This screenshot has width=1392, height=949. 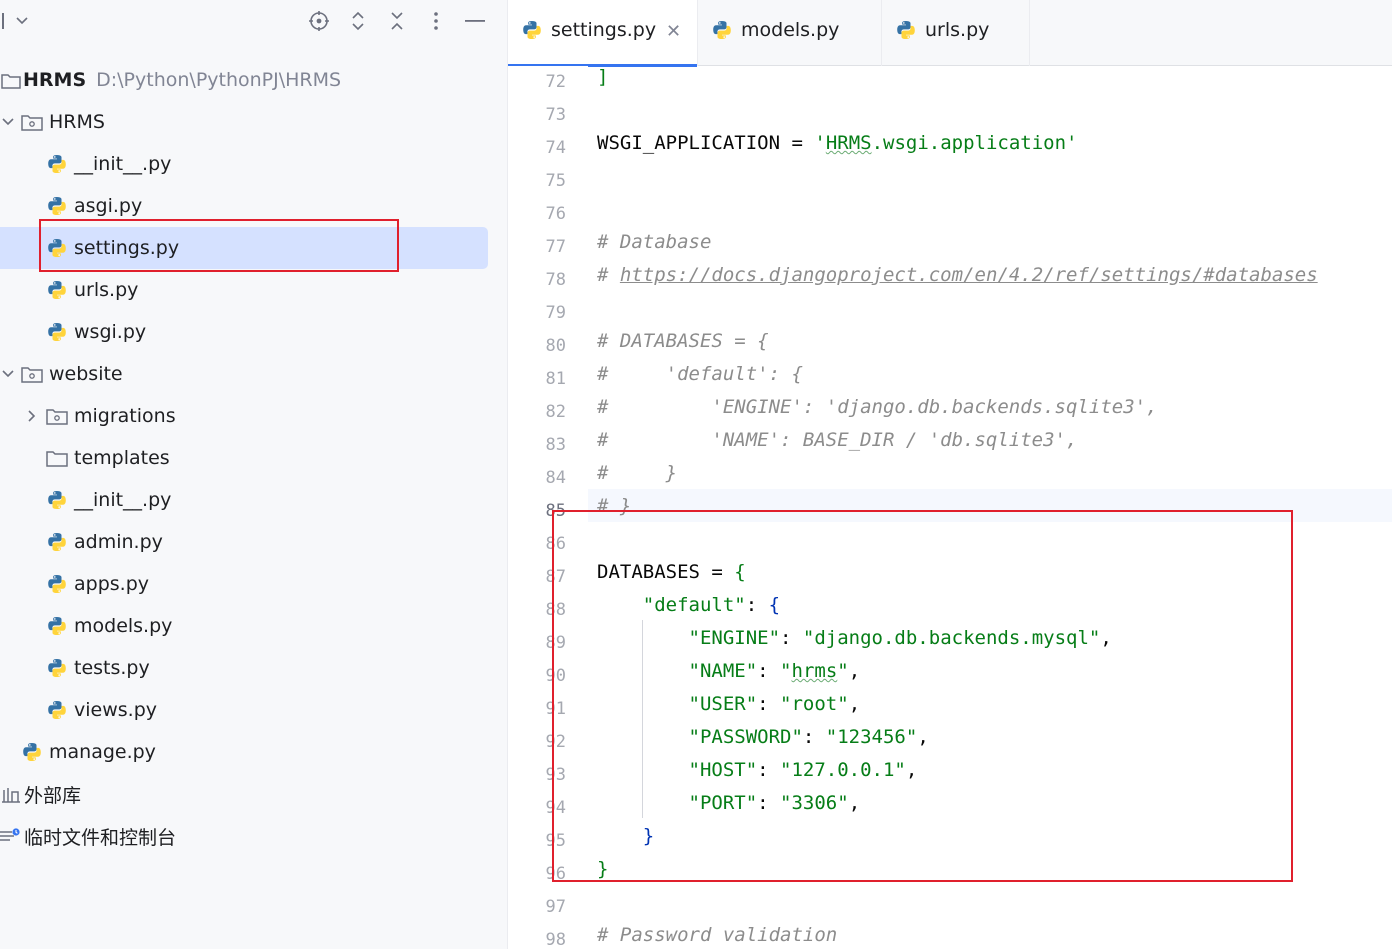 What do you see at coordinates (244, 752) in the screenshot?
I see `tree-file-manage: manage.py` at bounding box center [244, 752].